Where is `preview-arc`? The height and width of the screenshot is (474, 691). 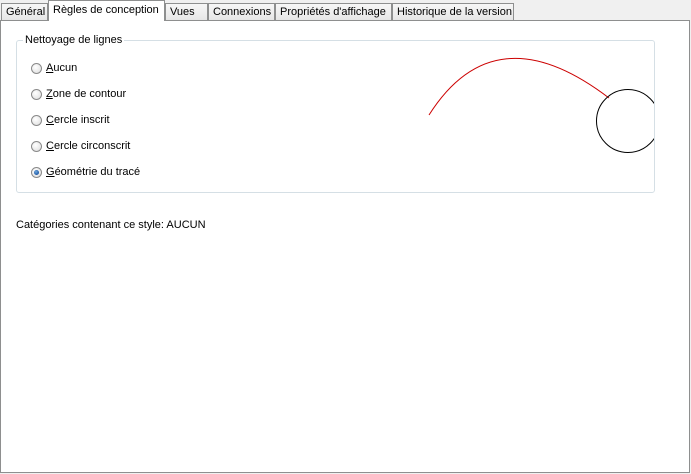
preview-arc is located at coordinates (519, 86).